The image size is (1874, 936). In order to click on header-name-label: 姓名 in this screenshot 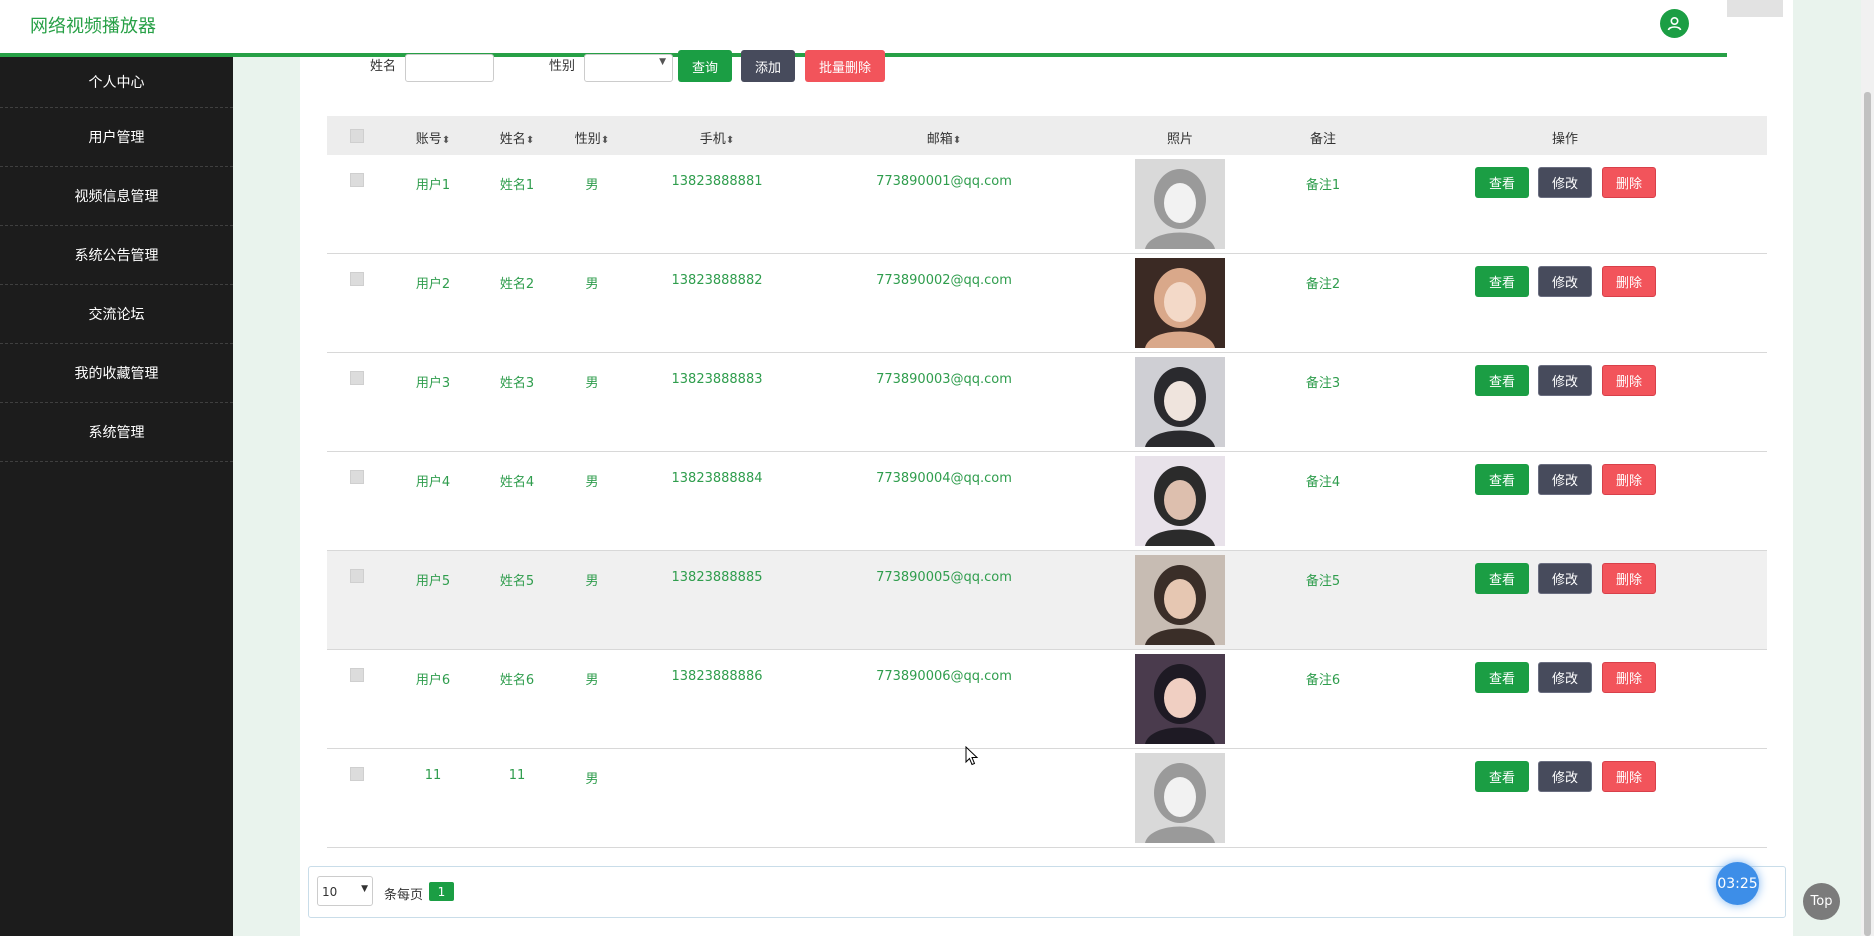, I will do `click(512, 139)`.